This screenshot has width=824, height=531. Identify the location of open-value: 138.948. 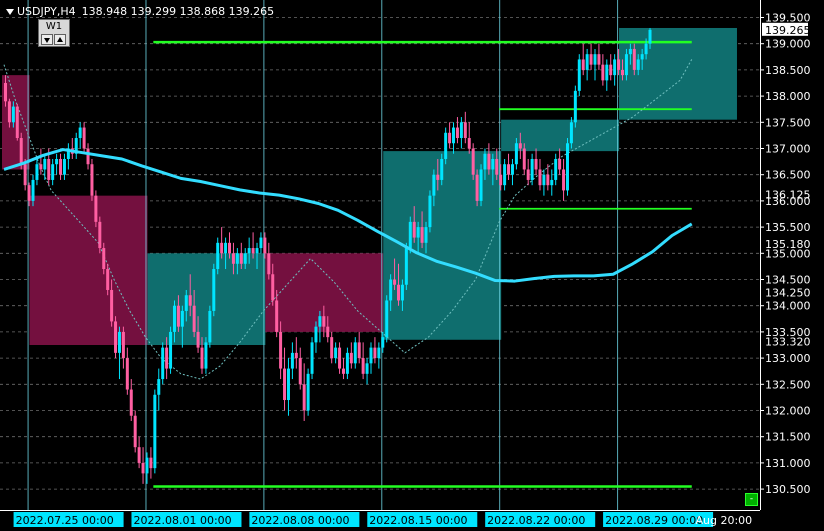
(104, 11).